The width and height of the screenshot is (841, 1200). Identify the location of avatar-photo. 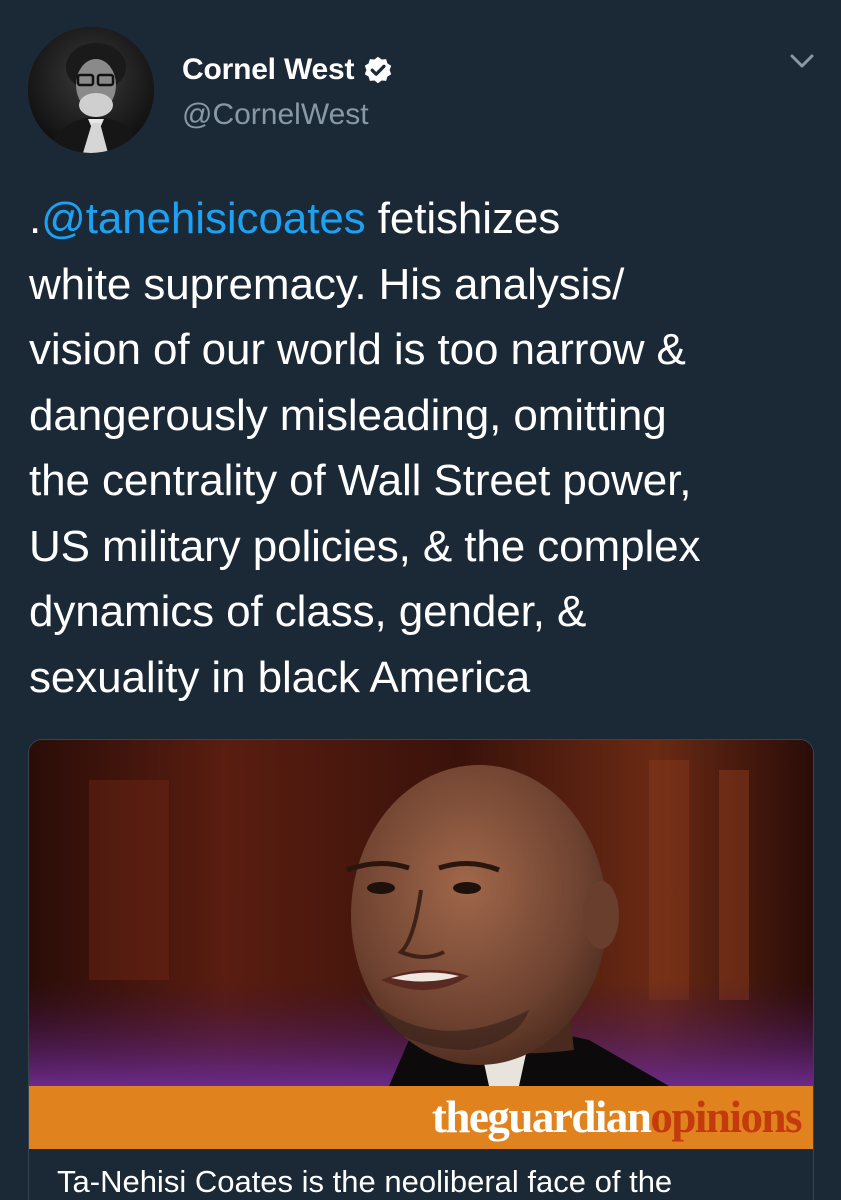
(91, 90).